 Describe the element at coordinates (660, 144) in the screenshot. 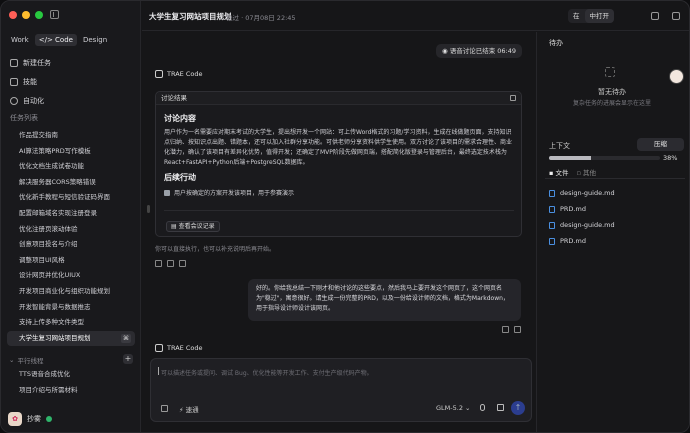

I see `compress-button: 压缩` at that location.